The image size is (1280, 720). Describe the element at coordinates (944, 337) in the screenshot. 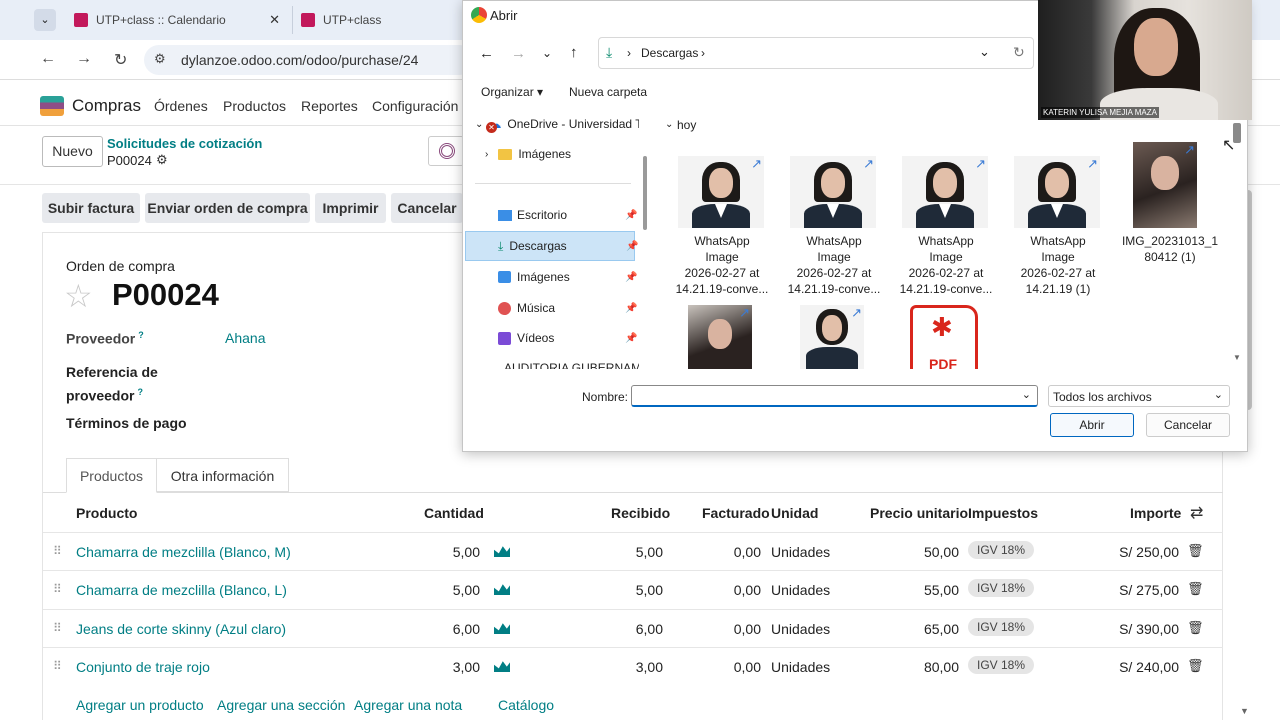

I see `pdf-file-icon: ✱ PDF` at that location.